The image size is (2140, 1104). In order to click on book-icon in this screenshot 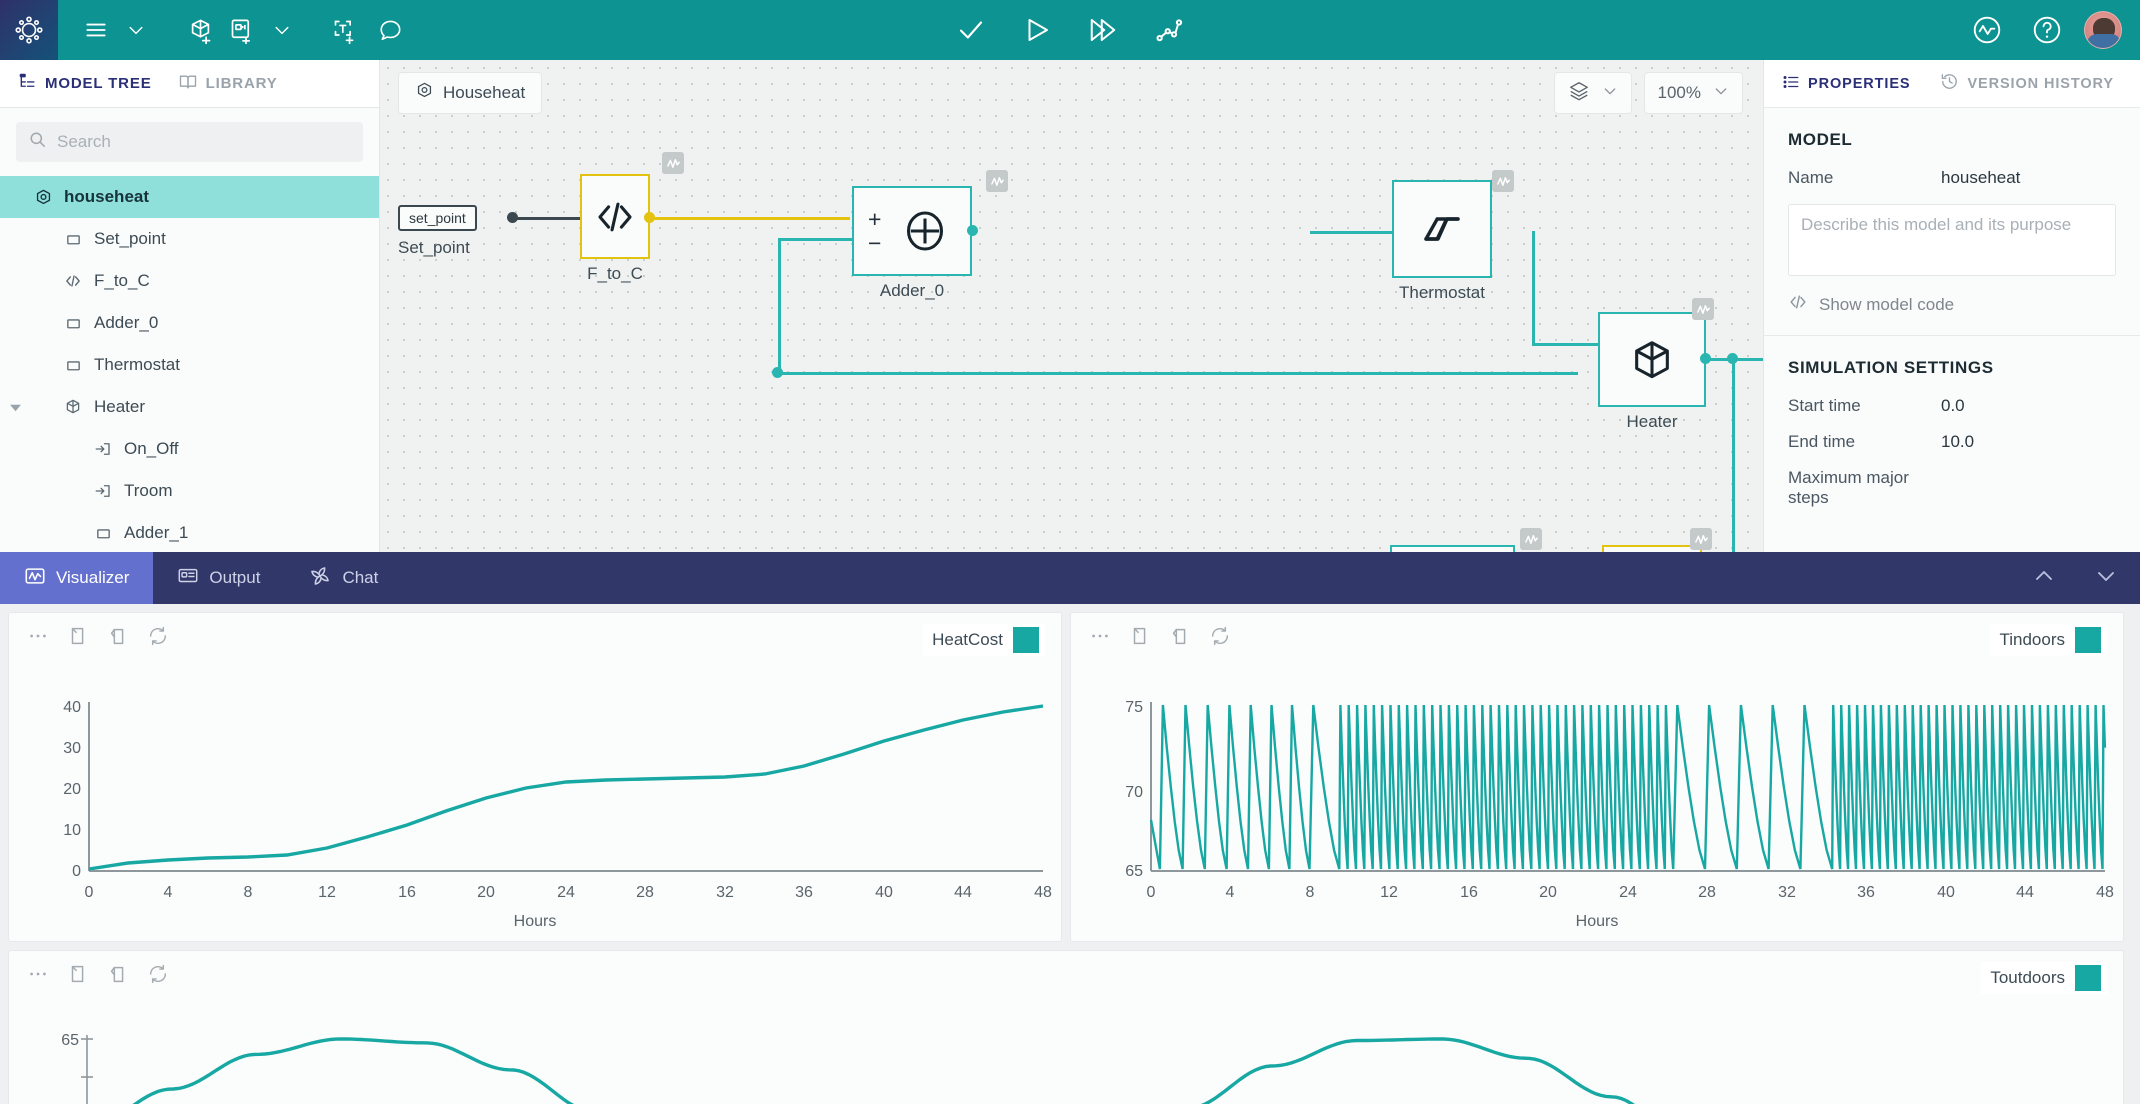, I will do `click(188, 84)`.